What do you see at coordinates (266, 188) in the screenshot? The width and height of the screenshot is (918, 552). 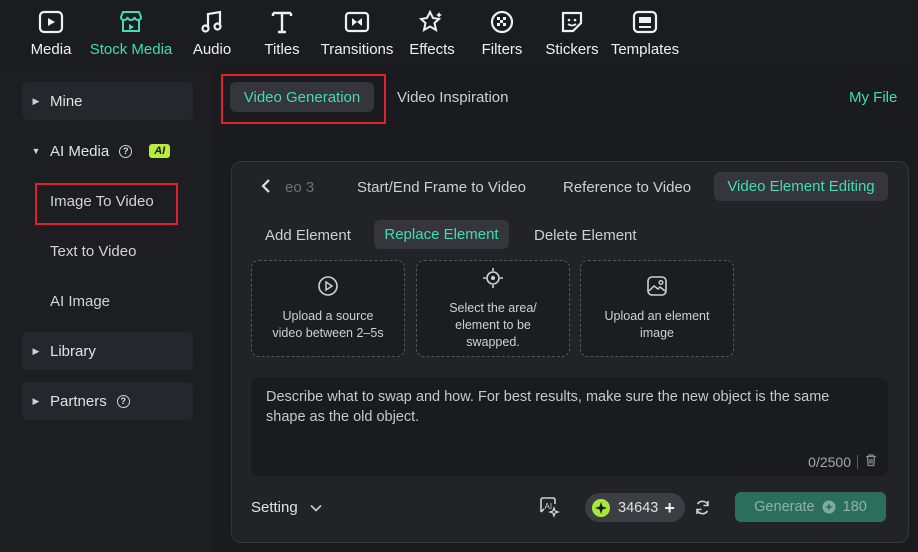 I see `chevron-left-icon` at bounding box center [266, 188].